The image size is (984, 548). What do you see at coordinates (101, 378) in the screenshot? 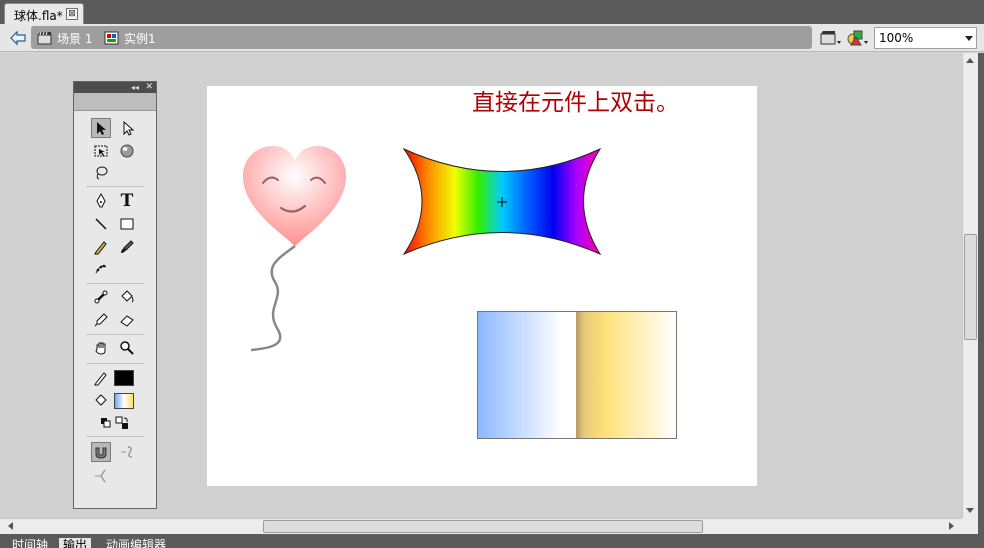
I see `stroke-color-icon` at bounding box center [101, 378].